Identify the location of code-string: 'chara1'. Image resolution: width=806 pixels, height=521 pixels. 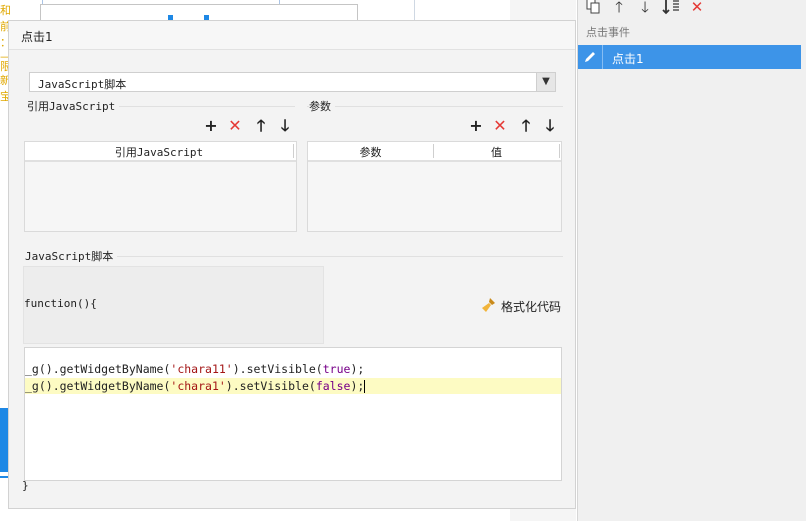
(198, 386).